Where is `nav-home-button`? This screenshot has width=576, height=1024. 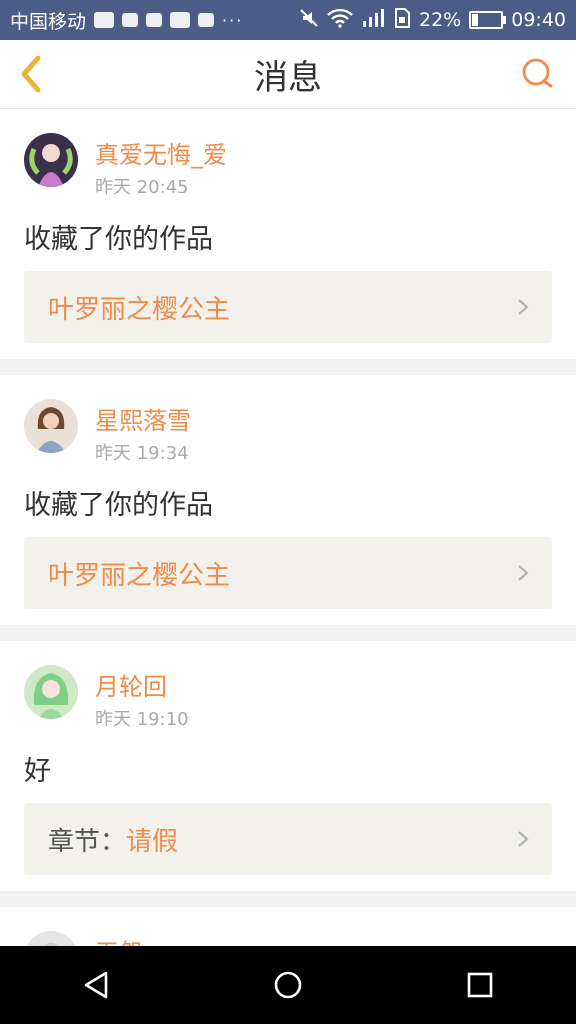 nav-home-button is located at coordinates (288, 985).